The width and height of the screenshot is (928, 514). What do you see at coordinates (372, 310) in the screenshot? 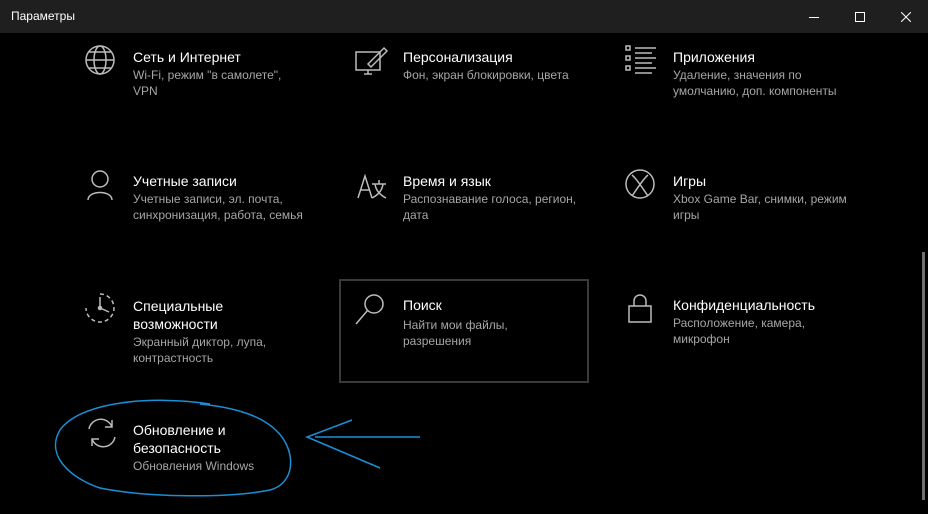
I see `search-icon` at bounding box center [372, 310].